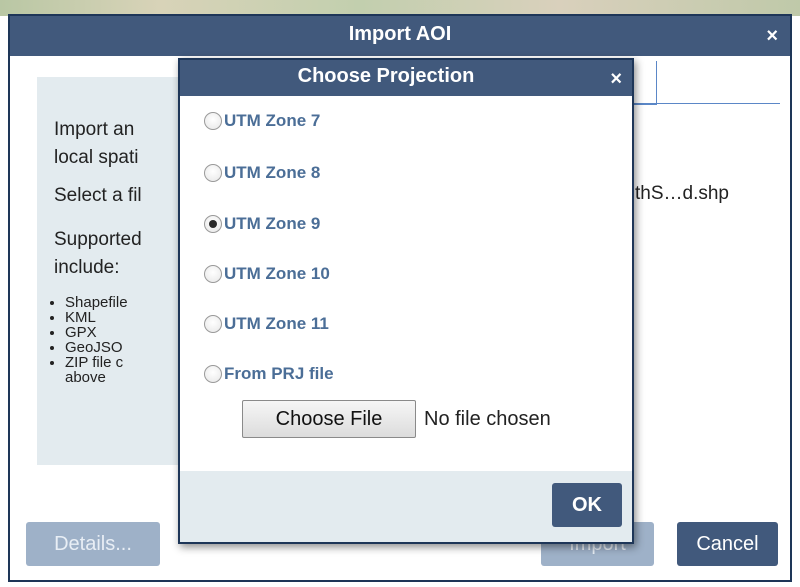  I want to click on dialog-title: Import AOI, so click(400, 34).